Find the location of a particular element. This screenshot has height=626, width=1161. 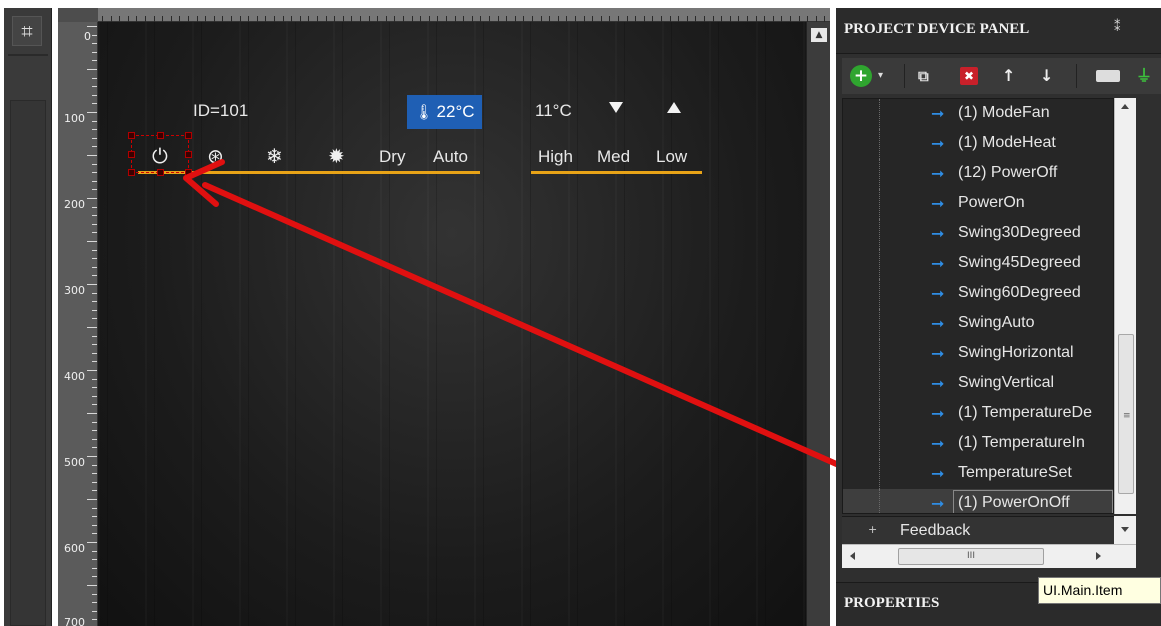

tree-item-command: ➞ SwingHorizontal is located at coordinates (978, 354).